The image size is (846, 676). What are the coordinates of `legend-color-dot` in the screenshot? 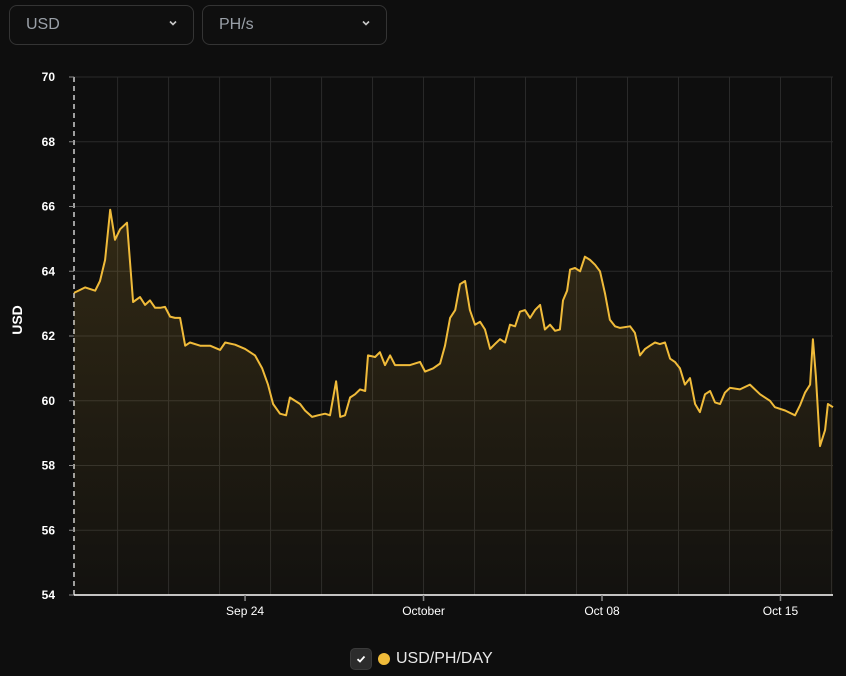 It's located at (384, 659).